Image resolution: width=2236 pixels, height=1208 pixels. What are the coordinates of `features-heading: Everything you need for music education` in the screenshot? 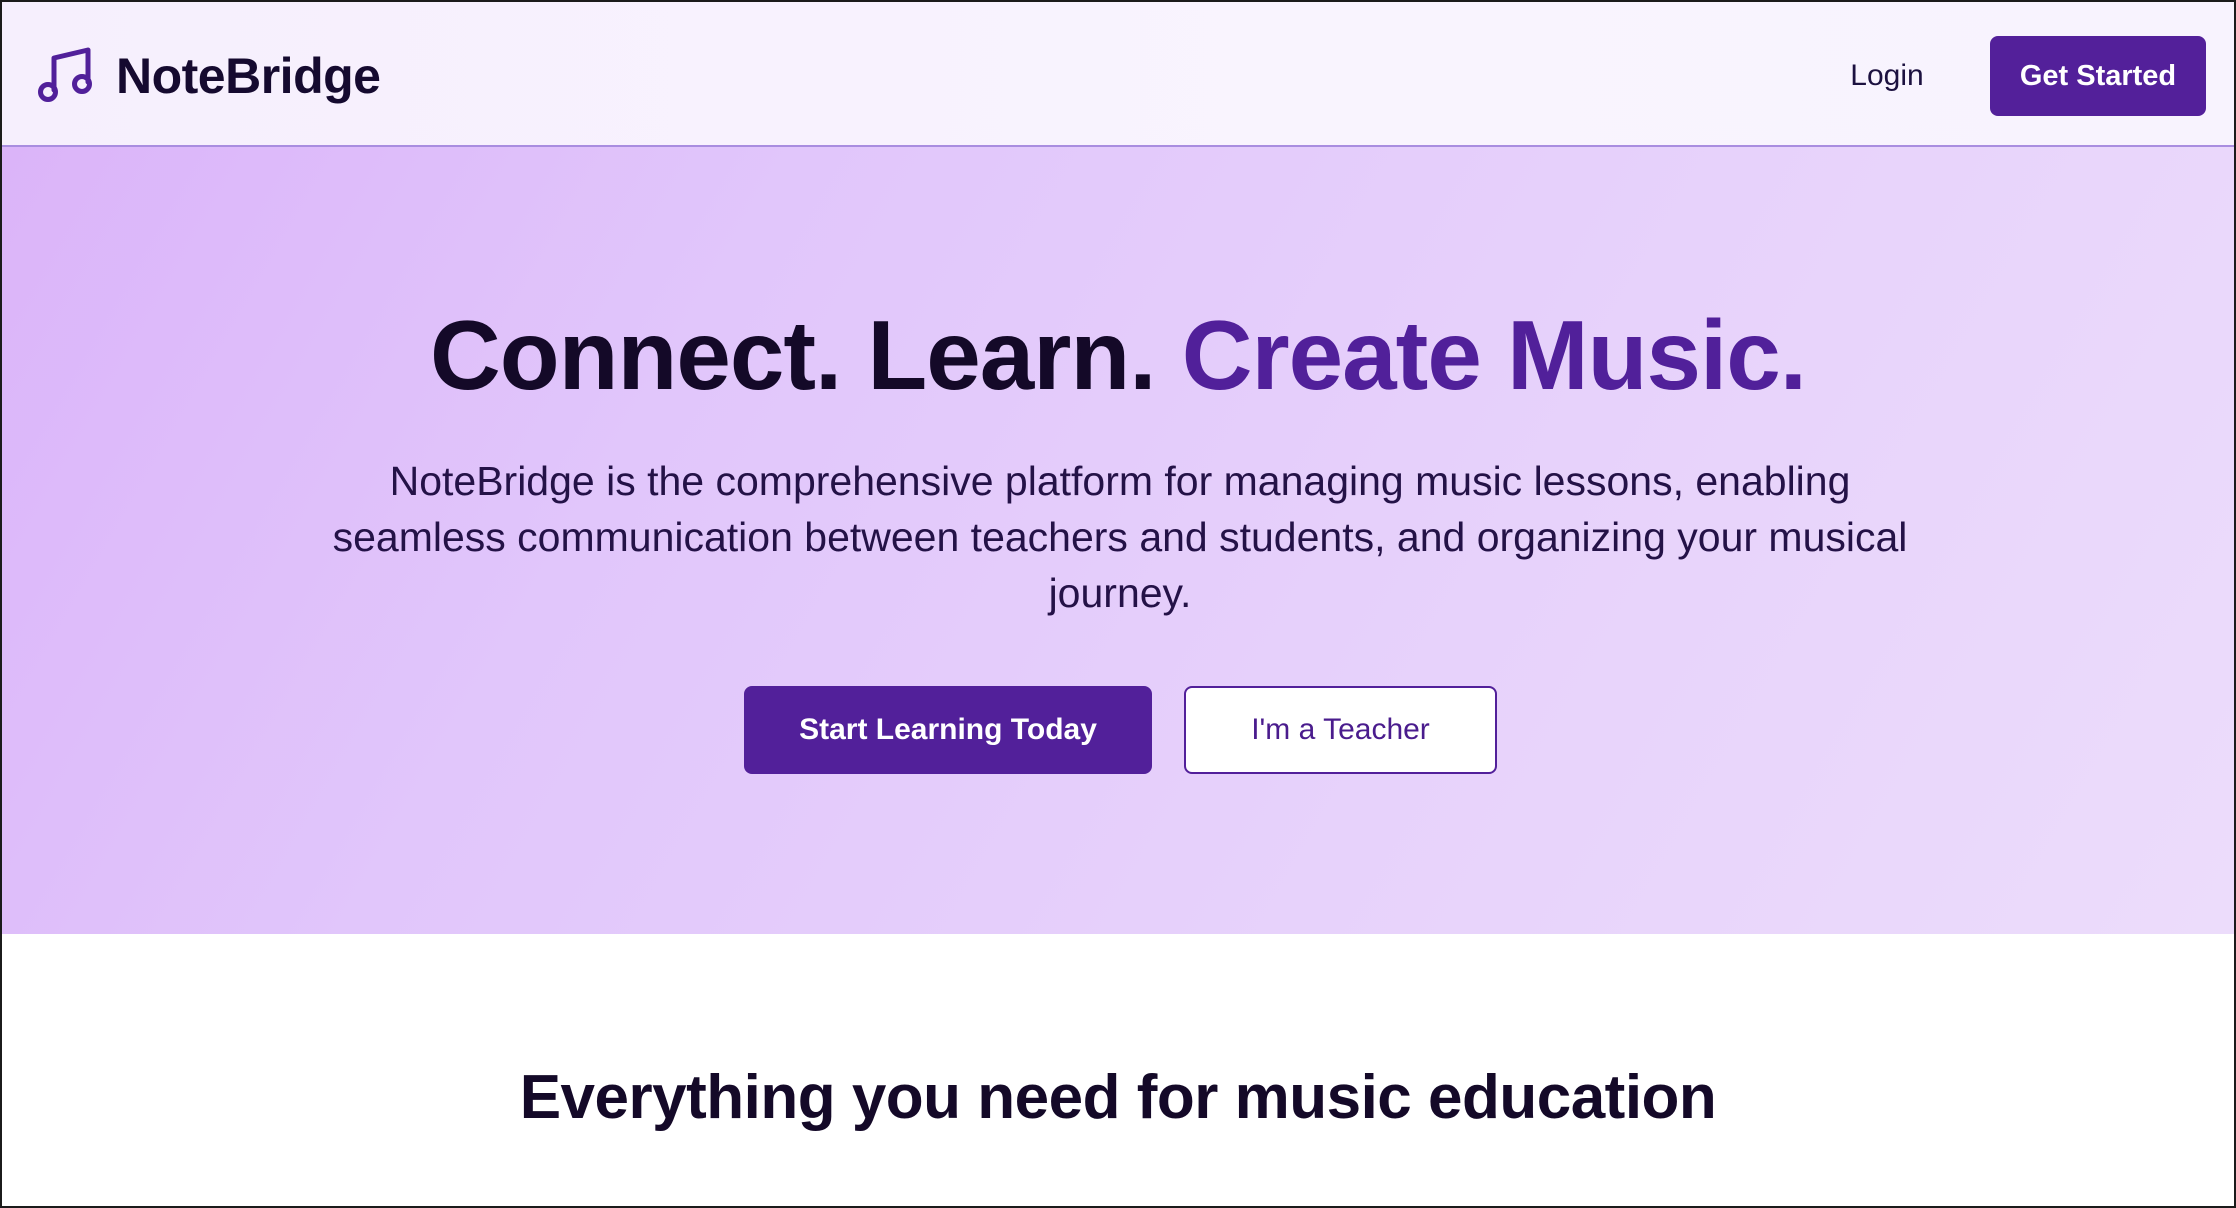 It's located at (1118, 1097).